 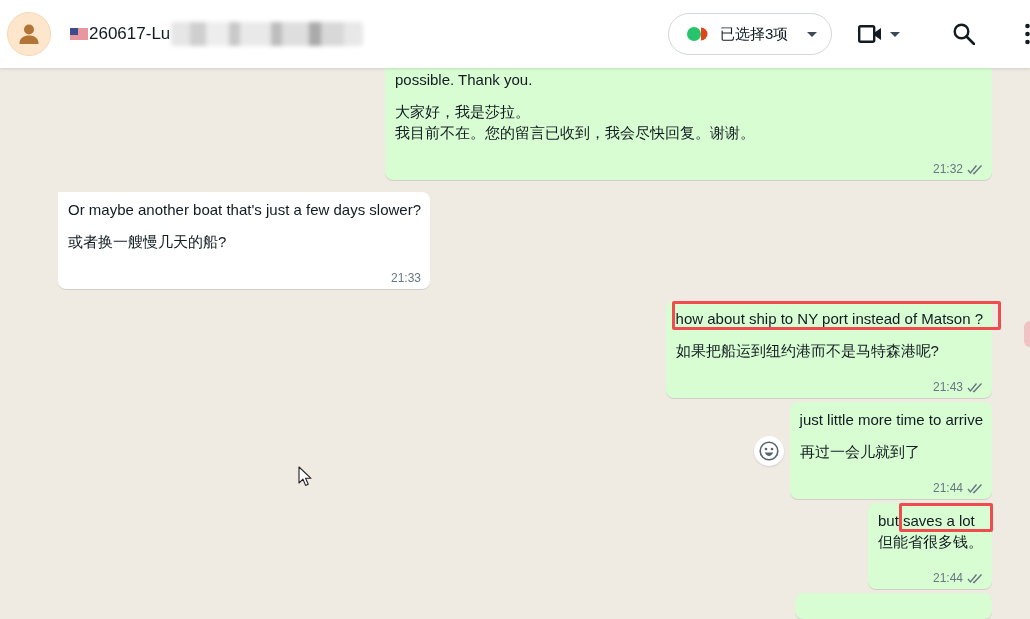 What do you see at coordinates (464, 80) in the screenshot?
I see `message-text: possible. Thank you.` at bounding box center [464, 80].